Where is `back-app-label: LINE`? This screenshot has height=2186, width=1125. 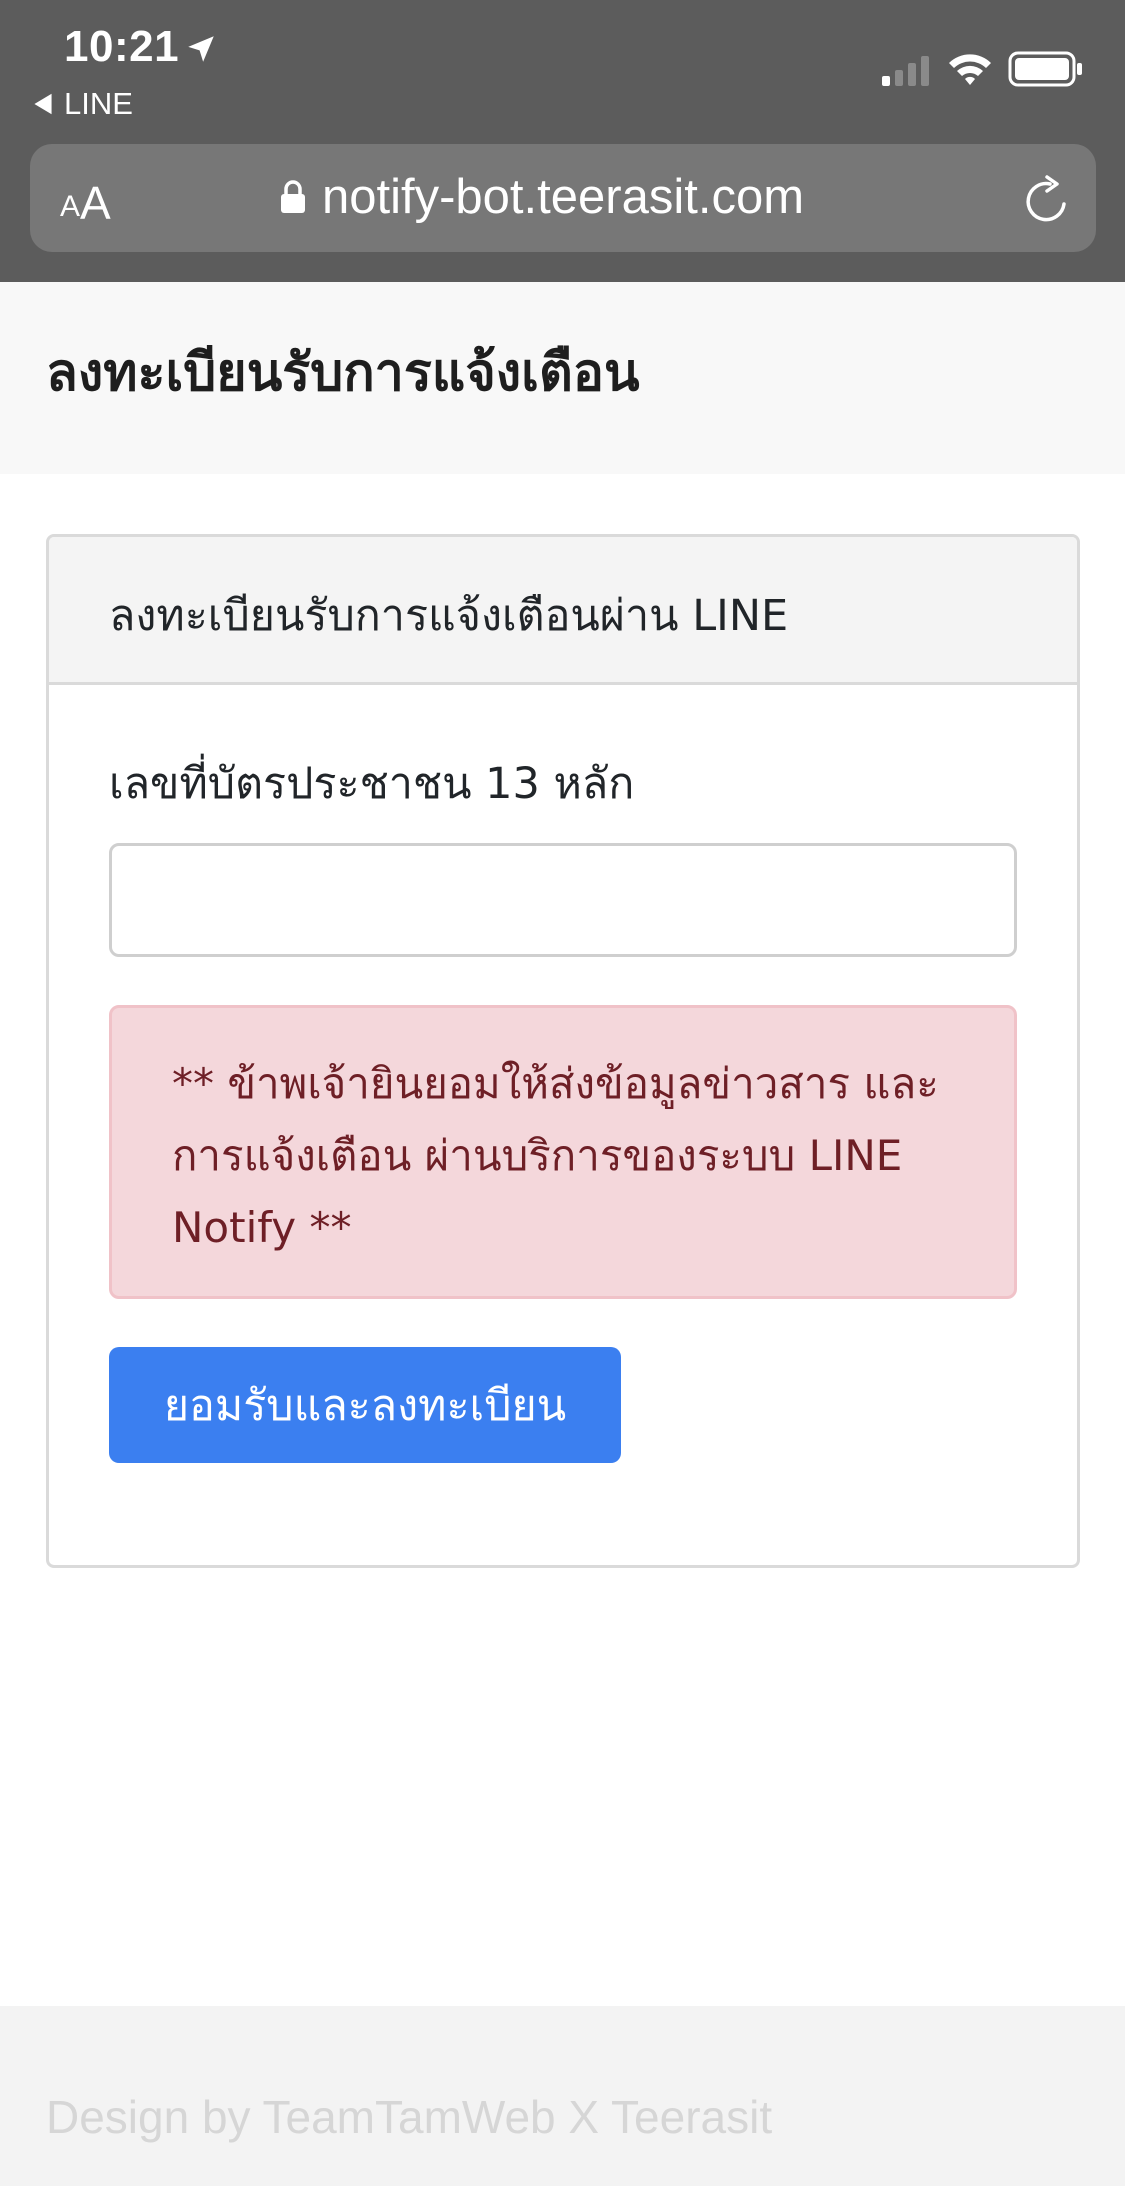 back-app-label: LINE is located at coordinates (98, 103).